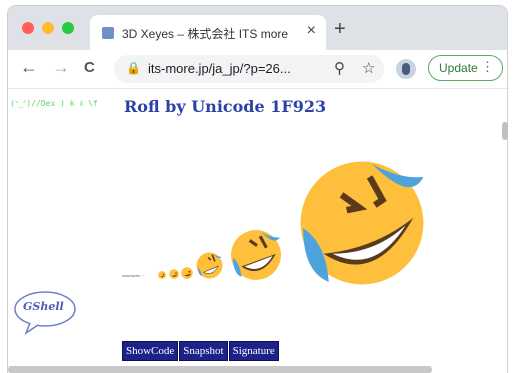 The image size is (515, 373). Describe the element at coordinates (28, 28) in the screenshot. I see `close-window-button` at that location.